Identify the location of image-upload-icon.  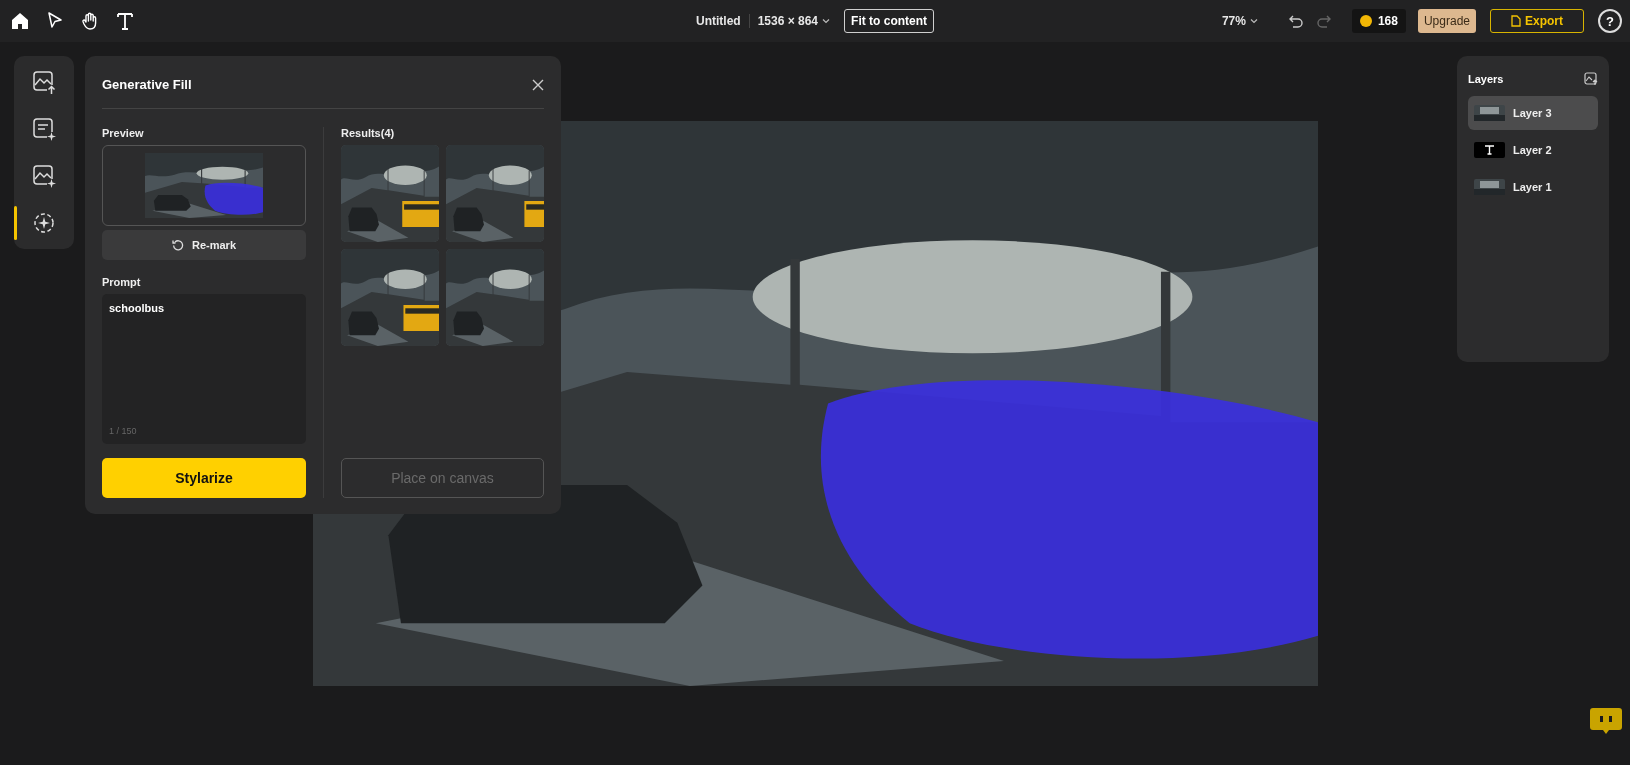
(44, 82).